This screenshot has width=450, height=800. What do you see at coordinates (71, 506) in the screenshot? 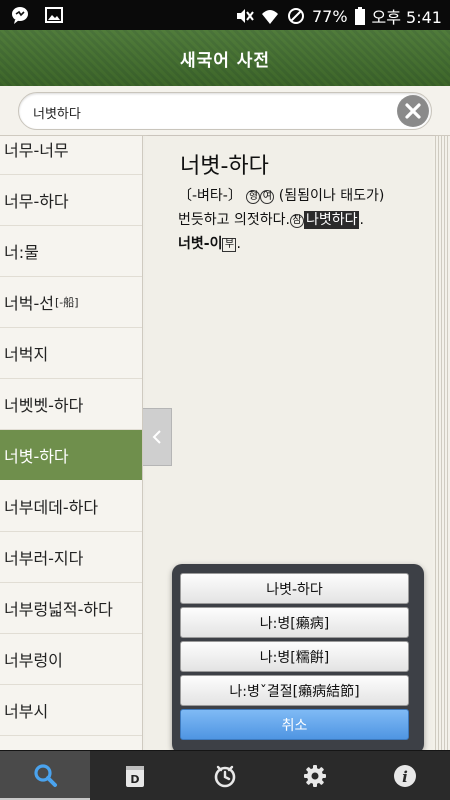
I see `list-item: 너부데데-하다` at bounding box center [71, 506].